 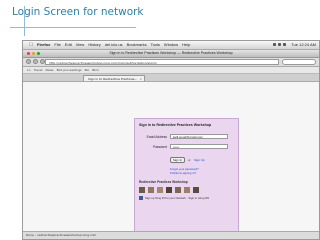 What do you see at coordinates (171, 78) in the screenshot?
I see `tab-strip: Sign in to Redirective Practices... ×` at bounding box center [171, 78].